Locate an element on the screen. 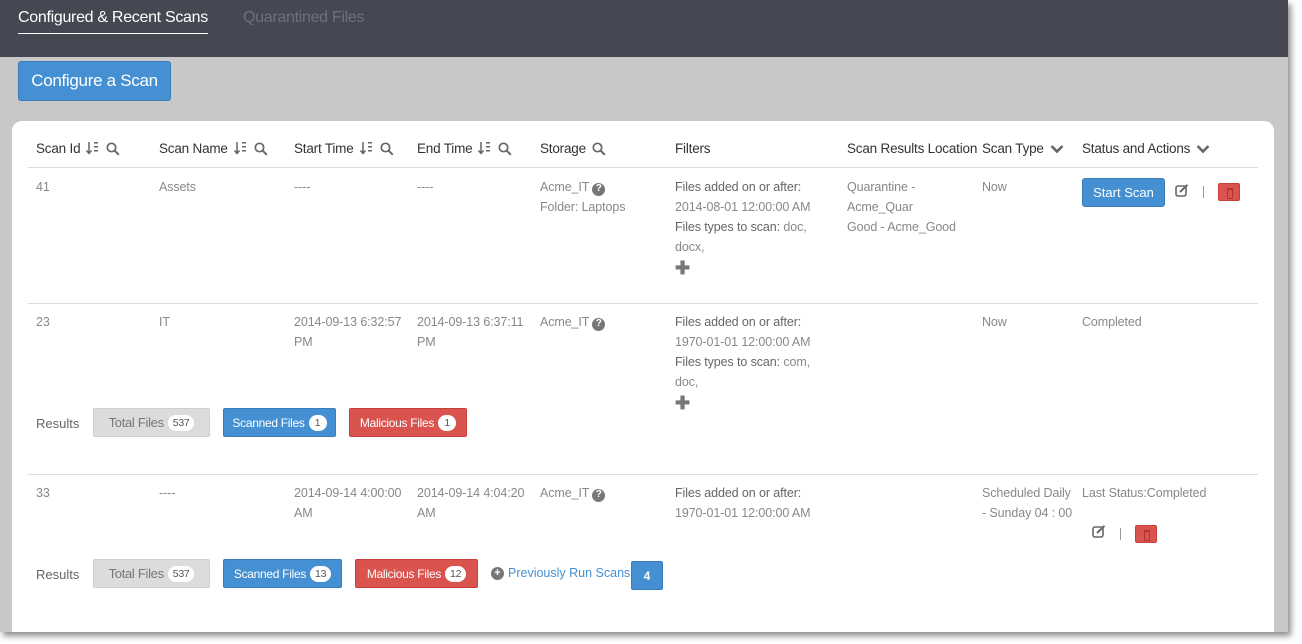 The height and width of the screenshot is (644, 1302). column-label: Scan Id is located at coordinates (58, 148).